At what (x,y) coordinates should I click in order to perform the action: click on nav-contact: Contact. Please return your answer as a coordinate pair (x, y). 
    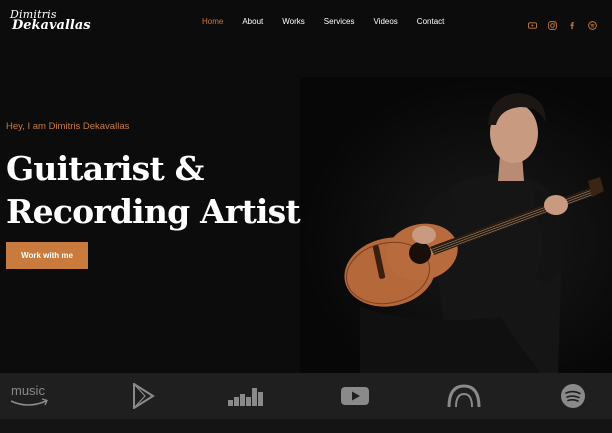
    Looking at the image, I should click on (431, 21).